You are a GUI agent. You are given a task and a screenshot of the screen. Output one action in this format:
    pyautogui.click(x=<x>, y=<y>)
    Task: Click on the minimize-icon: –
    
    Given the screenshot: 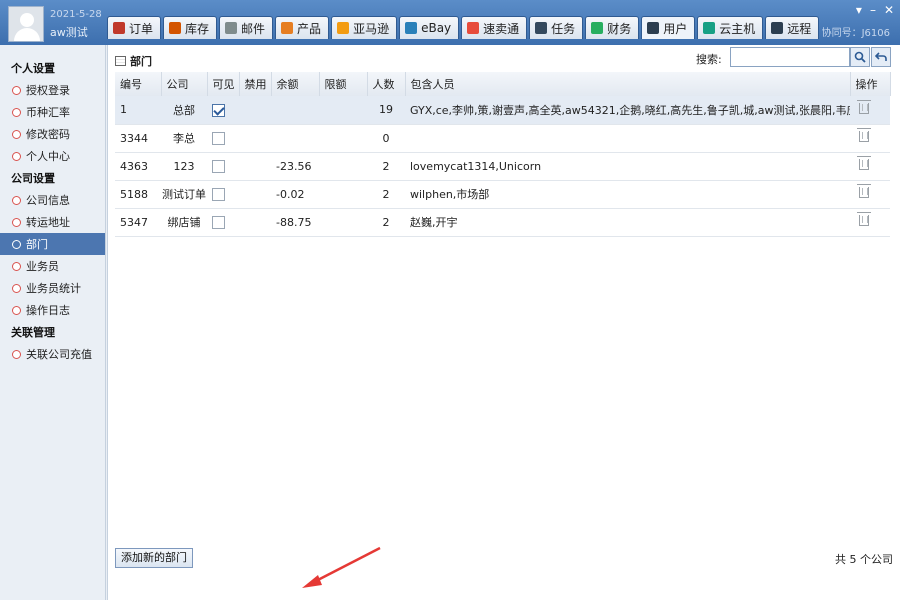 What is the action you would take?
    pyautogui.click(x=873, y=10)
    